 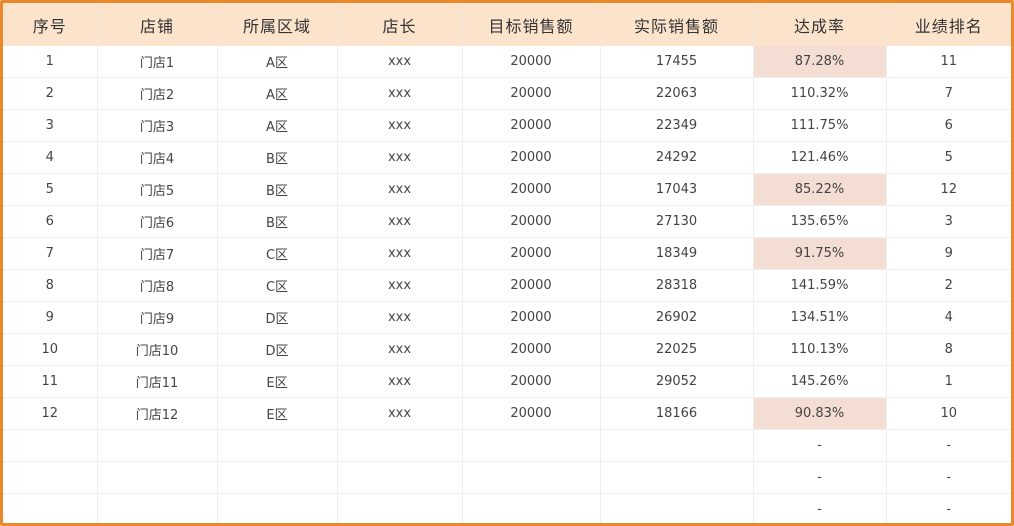 What do you see at coordinates (50, 125) in the screenshot?
I see `cell-index: 3` at bounding box center [50, 125].